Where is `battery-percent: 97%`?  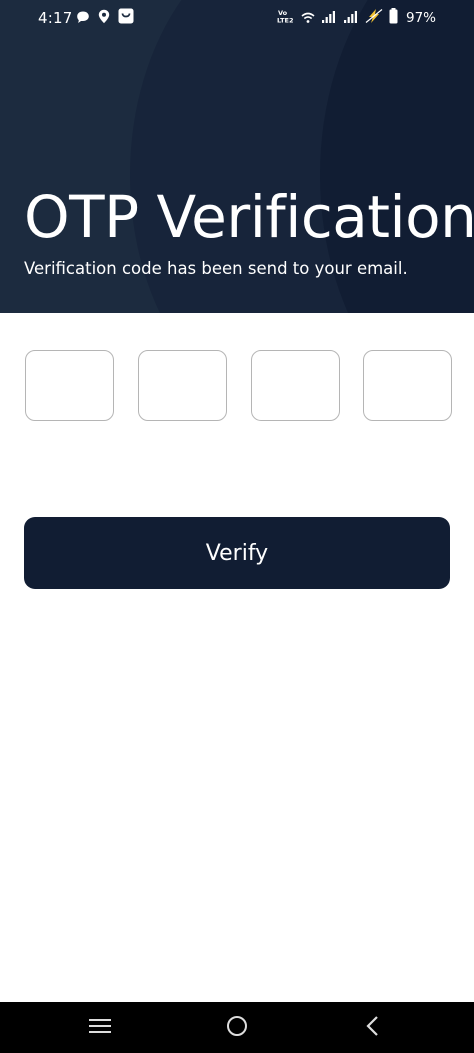 battery-percent: 97% is located at coordinates (420, 18).